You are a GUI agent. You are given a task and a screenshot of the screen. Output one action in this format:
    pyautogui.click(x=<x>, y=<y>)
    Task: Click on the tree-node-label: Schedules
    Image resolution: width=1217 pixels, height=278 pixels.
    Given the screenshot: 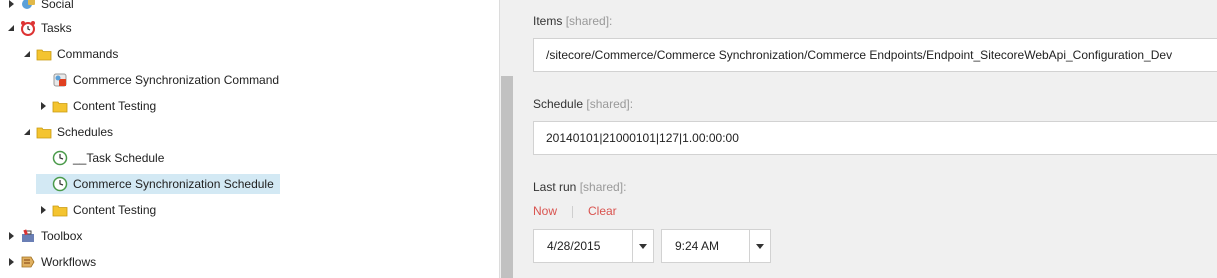 What is the action you would take?
    pyautogui.click(x=85, y=132)
    